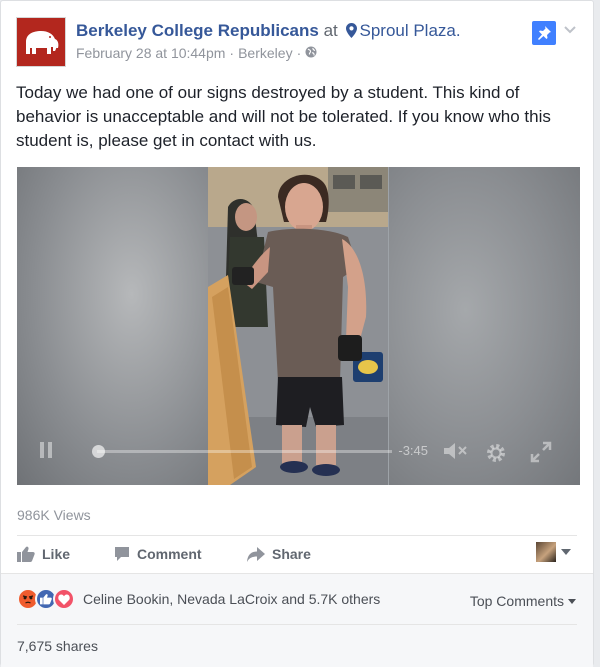 This screenshot has width=600, height=667. I want to click on viewer-avatar, so click(546, 552).